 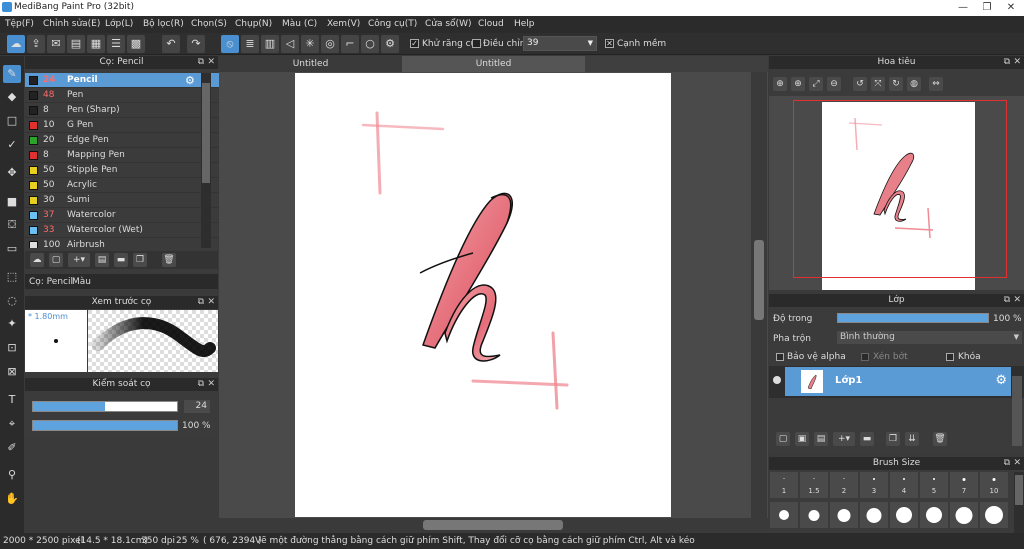 What do you see at coordinates (116, 44) in the screenshot?
I see `list-icon: ☰` at bounding box center [116, 44].